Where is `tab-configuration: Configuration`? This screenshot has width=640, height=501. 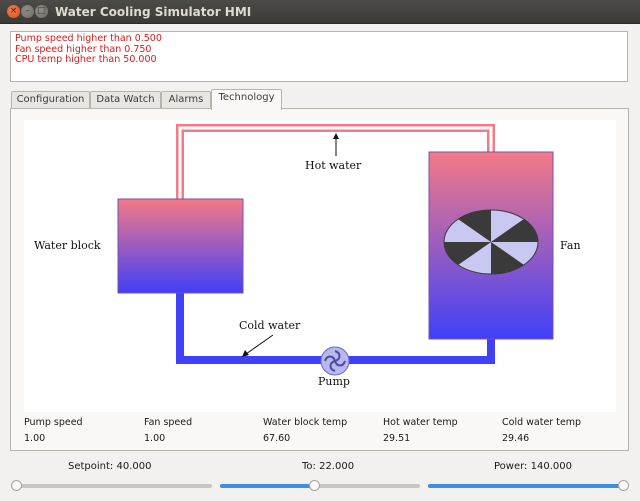
tab-configuration: Configuration is located at coordinates (50, 100).